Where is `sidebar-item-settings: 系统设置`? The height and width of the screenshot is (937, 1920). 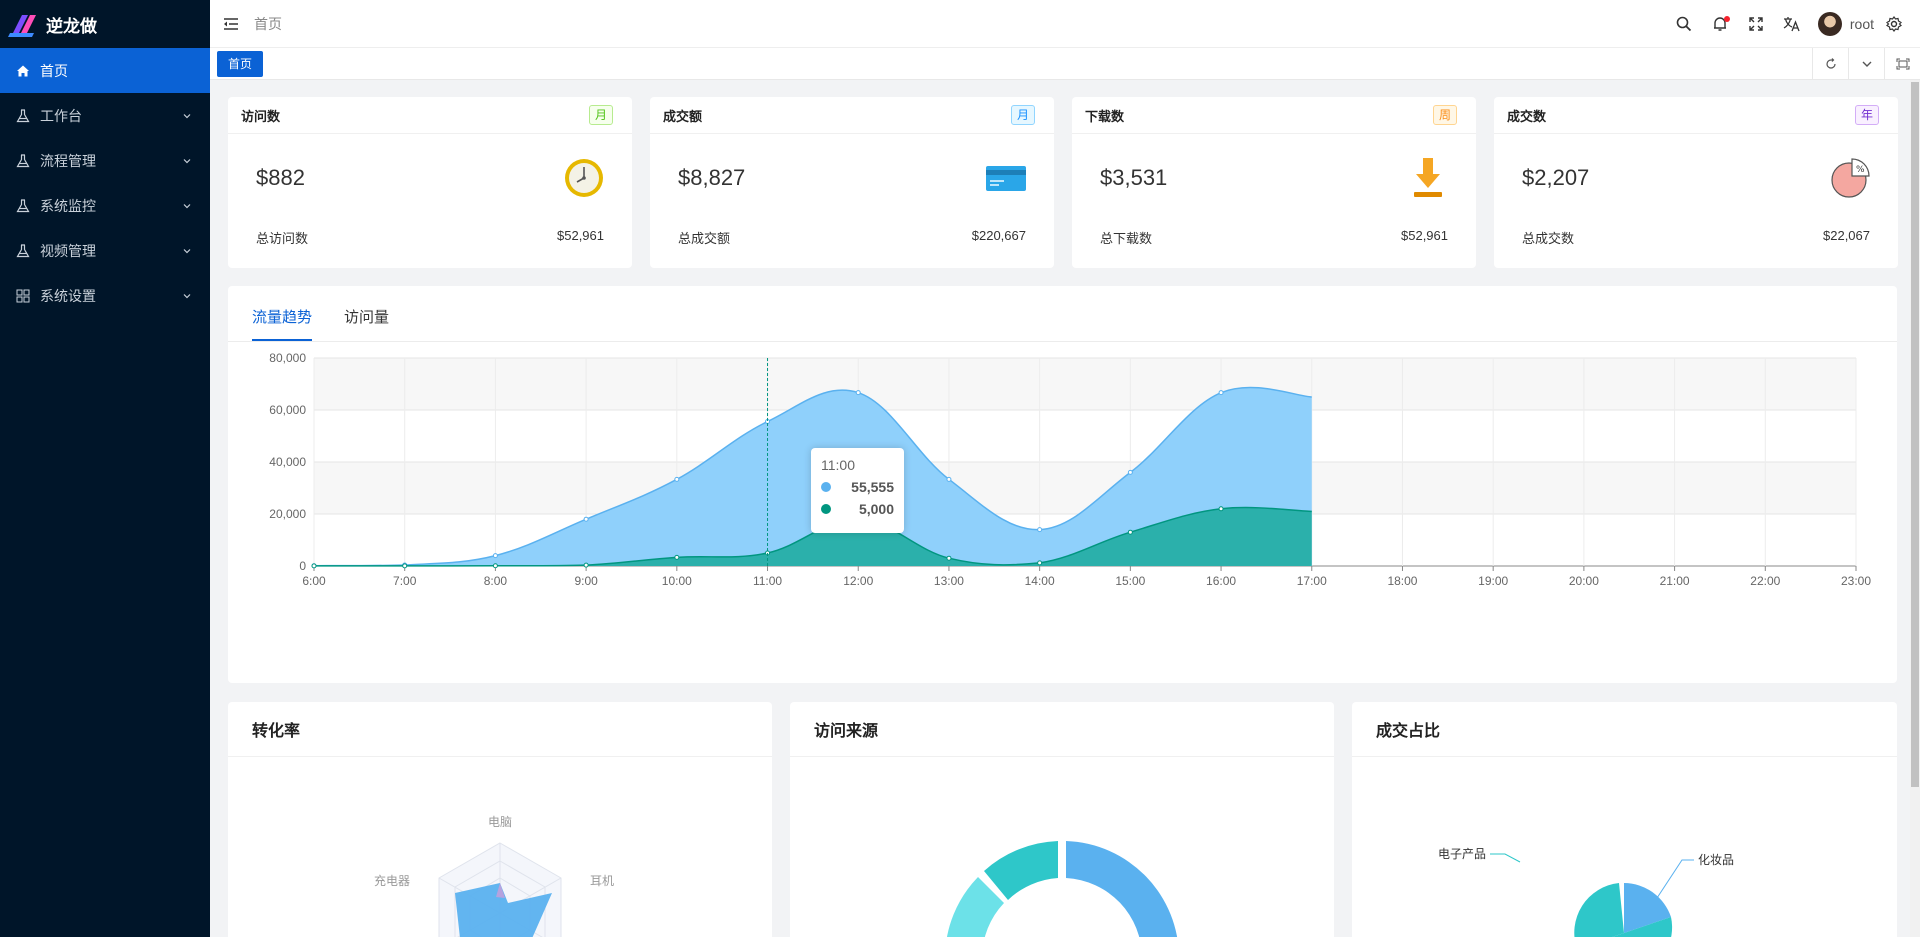
sidebar-item-settings: 系统设置 is located at coordinates (105, 295).